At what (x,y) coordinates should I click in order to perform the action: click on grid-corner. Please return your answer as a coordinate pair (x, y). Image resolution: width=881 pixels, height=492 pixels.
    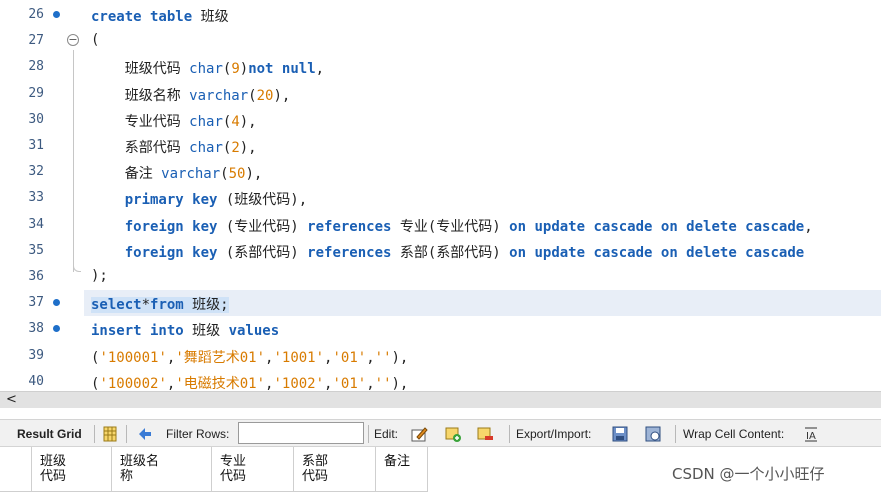
    Looking at the image, I should click on (16, 469).